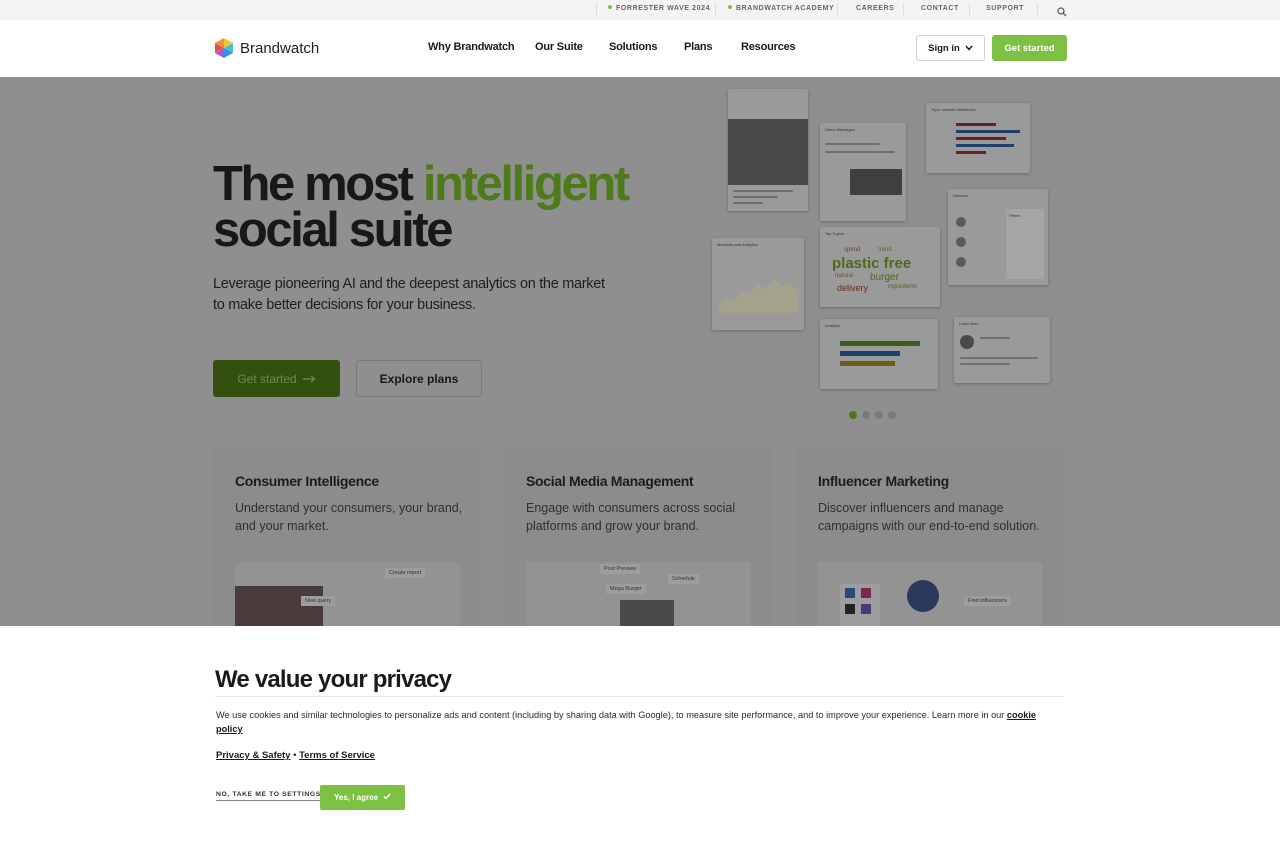 This screenshot has width=1280, height=853. Describe the element at coordinates (405, 573) in the screenshot. I see `create-report-chip: Create report` at that location.